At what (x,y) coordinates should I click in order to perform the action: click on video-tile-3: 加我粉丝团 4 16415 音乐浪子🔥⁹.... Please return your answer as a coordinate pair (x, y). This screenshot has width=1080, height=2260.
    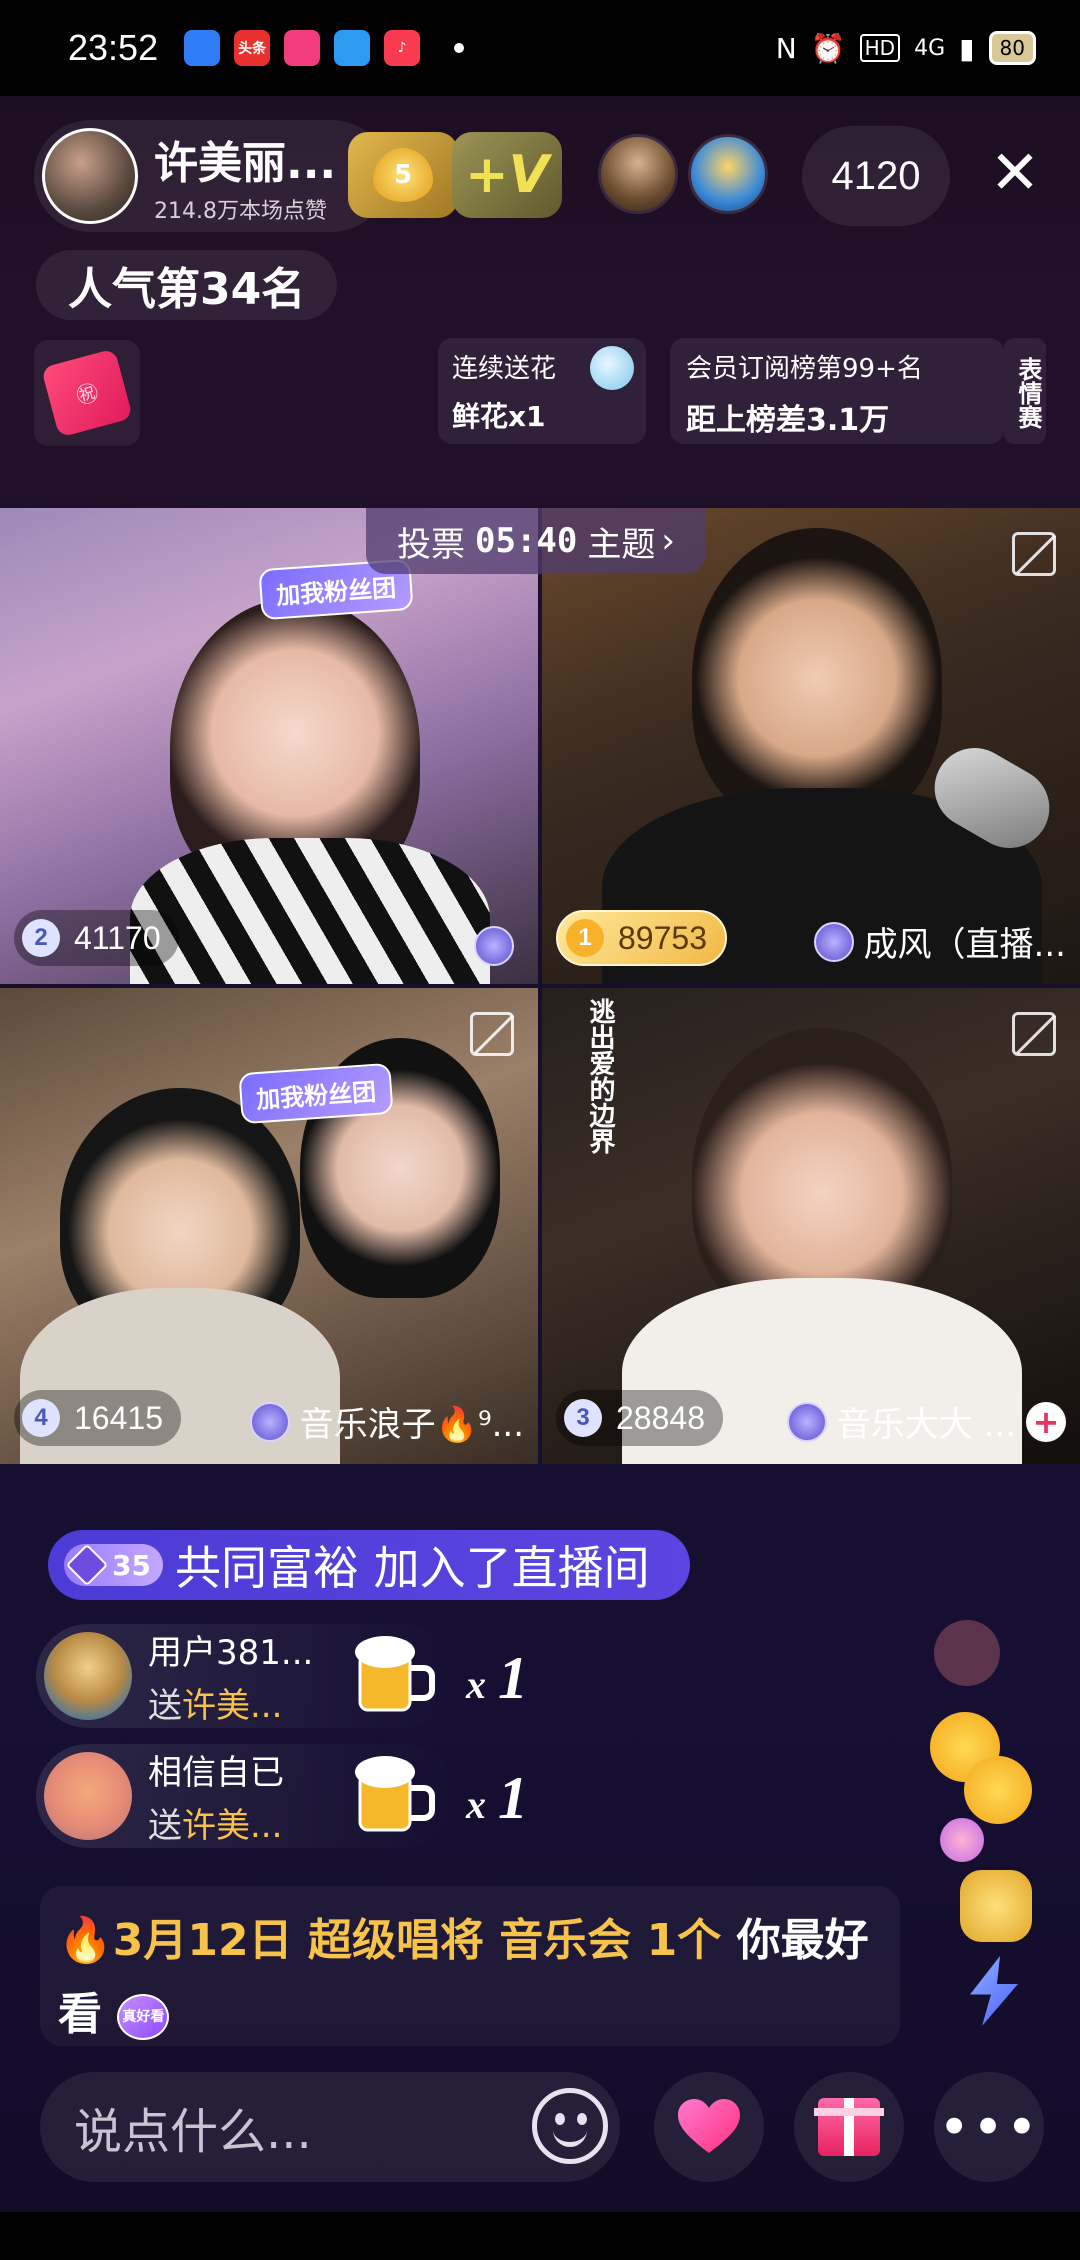
    Looking at the image, I should click on (269, 1226).